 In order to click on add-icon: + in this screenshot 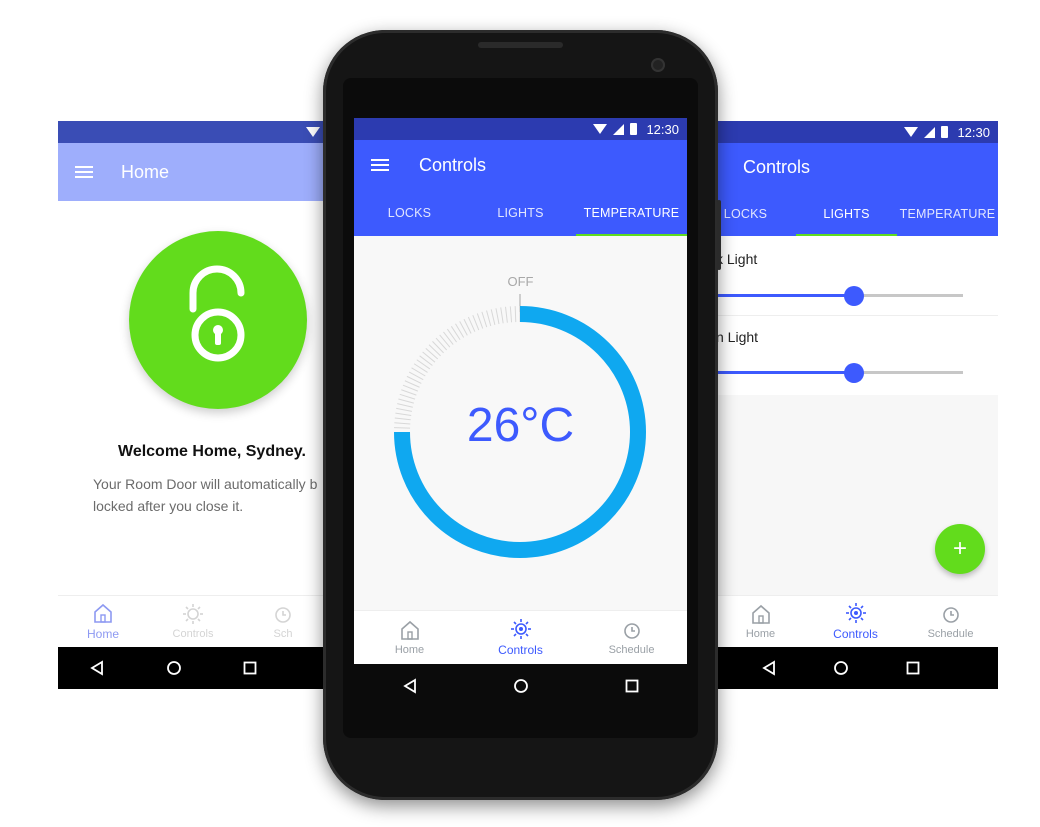, I will do `click(959, 548)`.